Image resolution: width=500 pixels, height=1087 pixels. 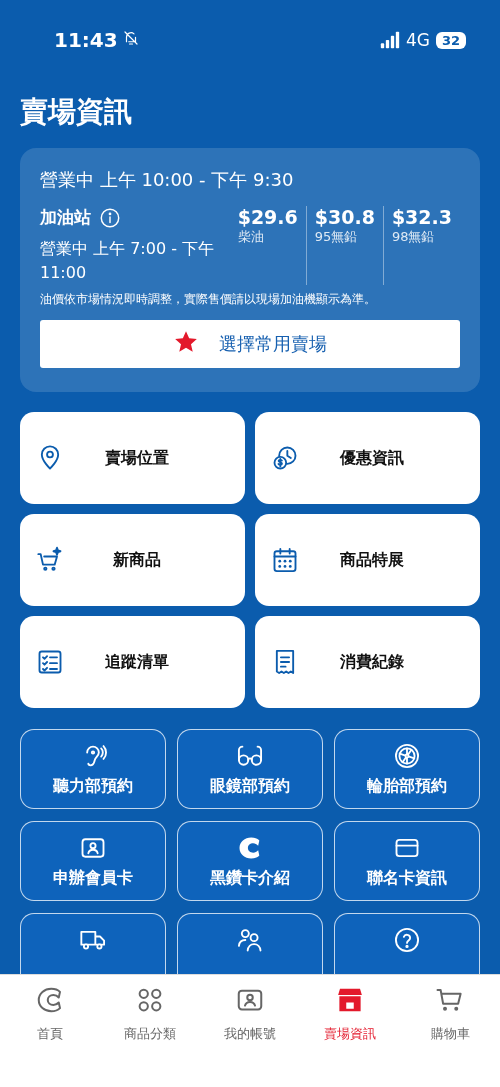 I want to click on gas-station-label: 加油站, so click(x=65, y=217).